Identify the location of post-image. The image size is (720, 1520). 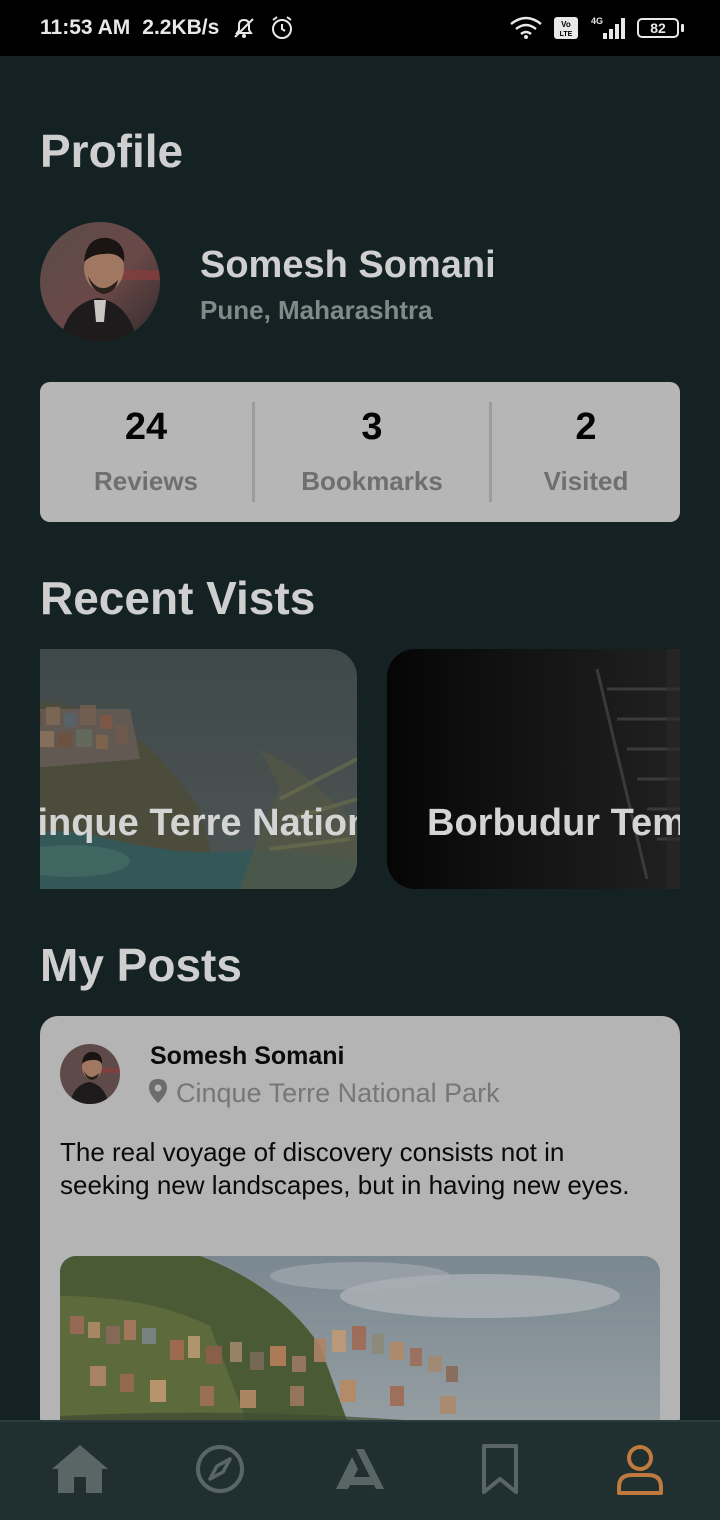
(360, 1346).